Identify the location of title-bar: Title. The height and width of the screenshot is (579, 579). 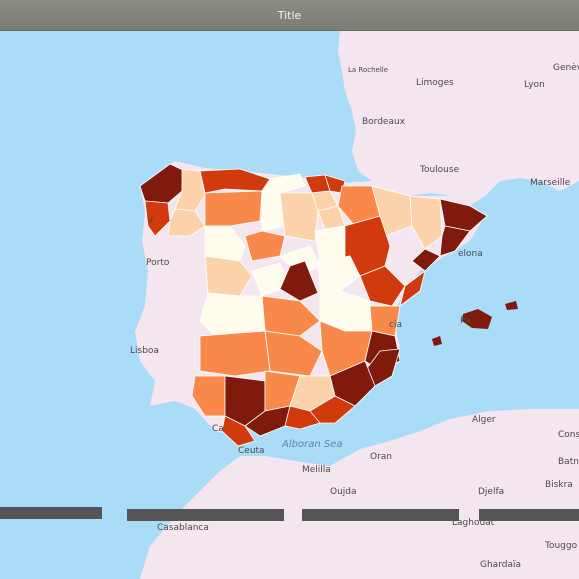
(289, 15).